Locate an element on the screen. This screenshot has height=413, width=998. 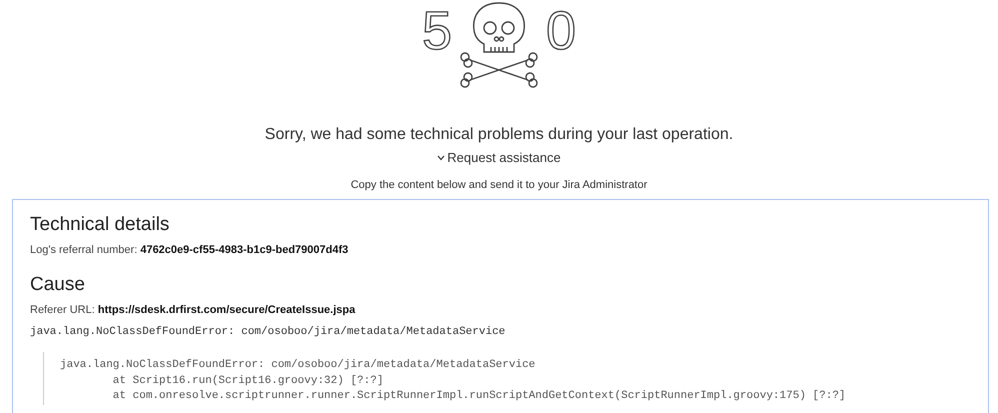
section-heading: Cause is located at coordinates (58, 285).